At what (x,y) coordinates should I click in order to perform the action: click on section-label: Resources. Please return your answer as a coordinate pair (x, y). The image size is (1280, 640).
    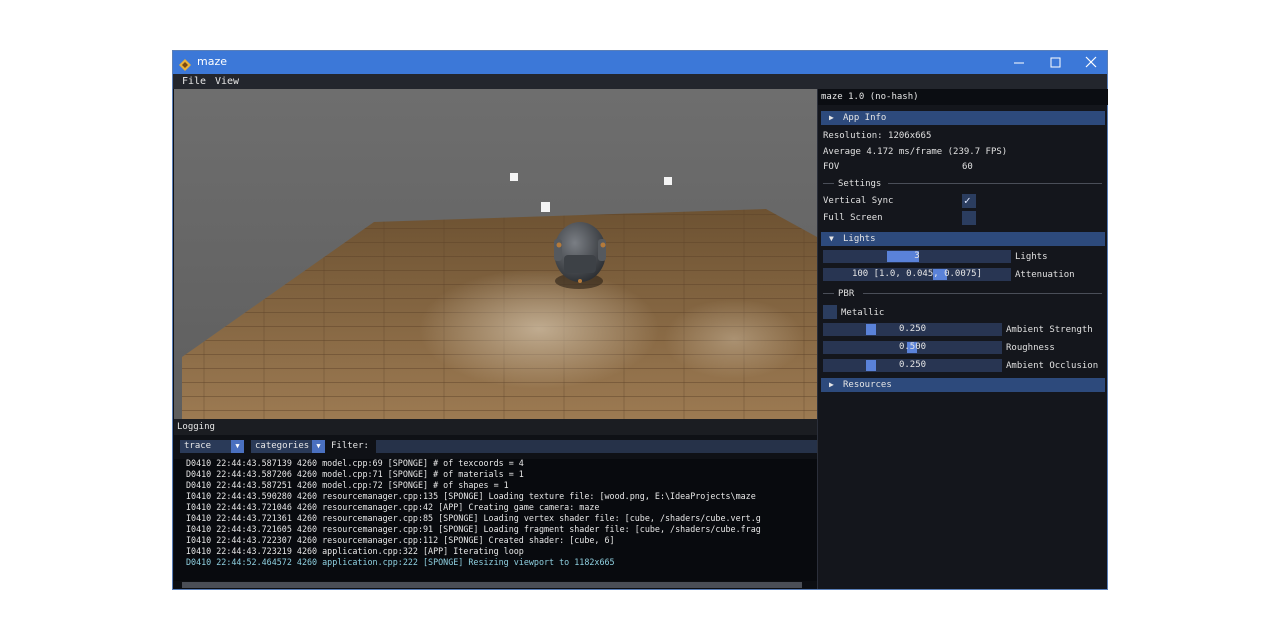
    Looking at the image, I should click on (867, 385).